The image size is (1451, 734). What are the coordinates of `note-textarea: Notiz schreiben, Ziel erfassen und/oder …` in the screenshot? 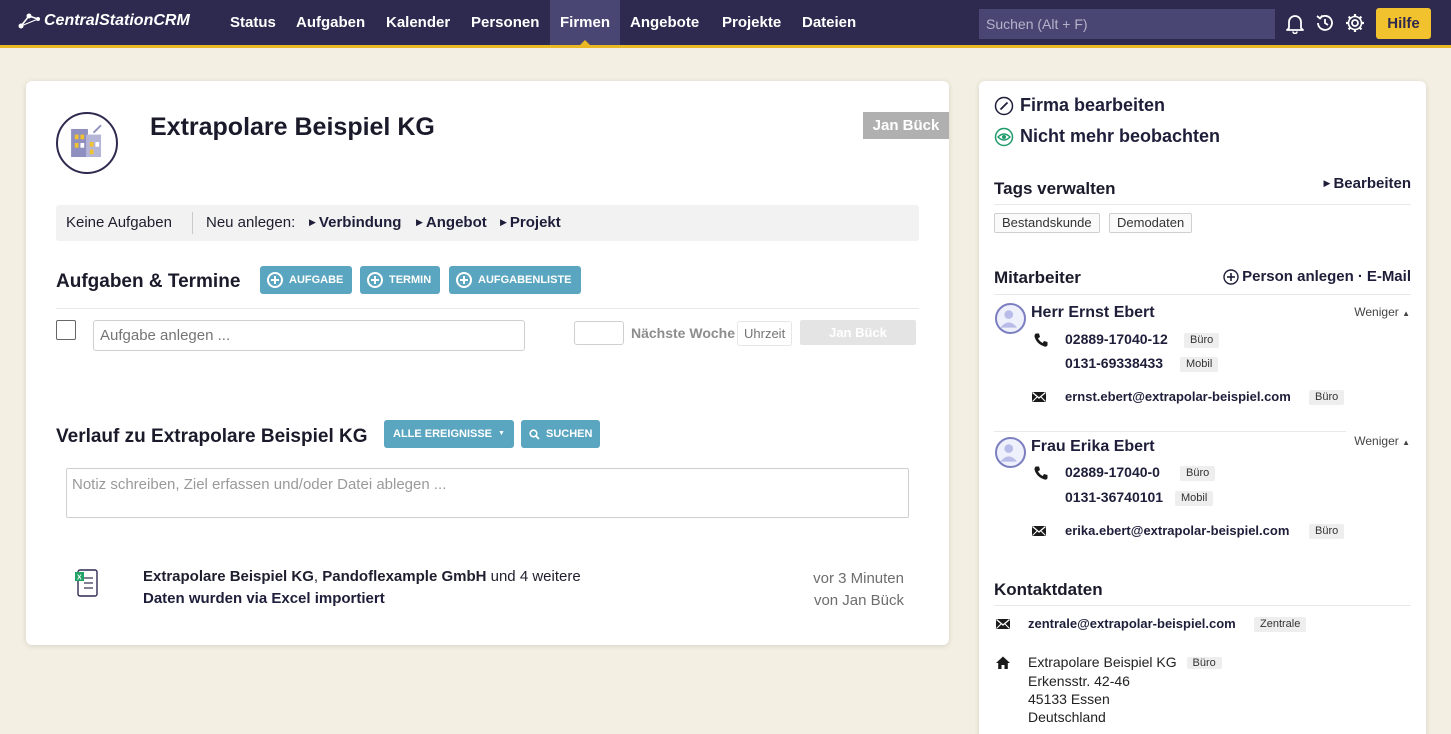 It's located at (487, 493).